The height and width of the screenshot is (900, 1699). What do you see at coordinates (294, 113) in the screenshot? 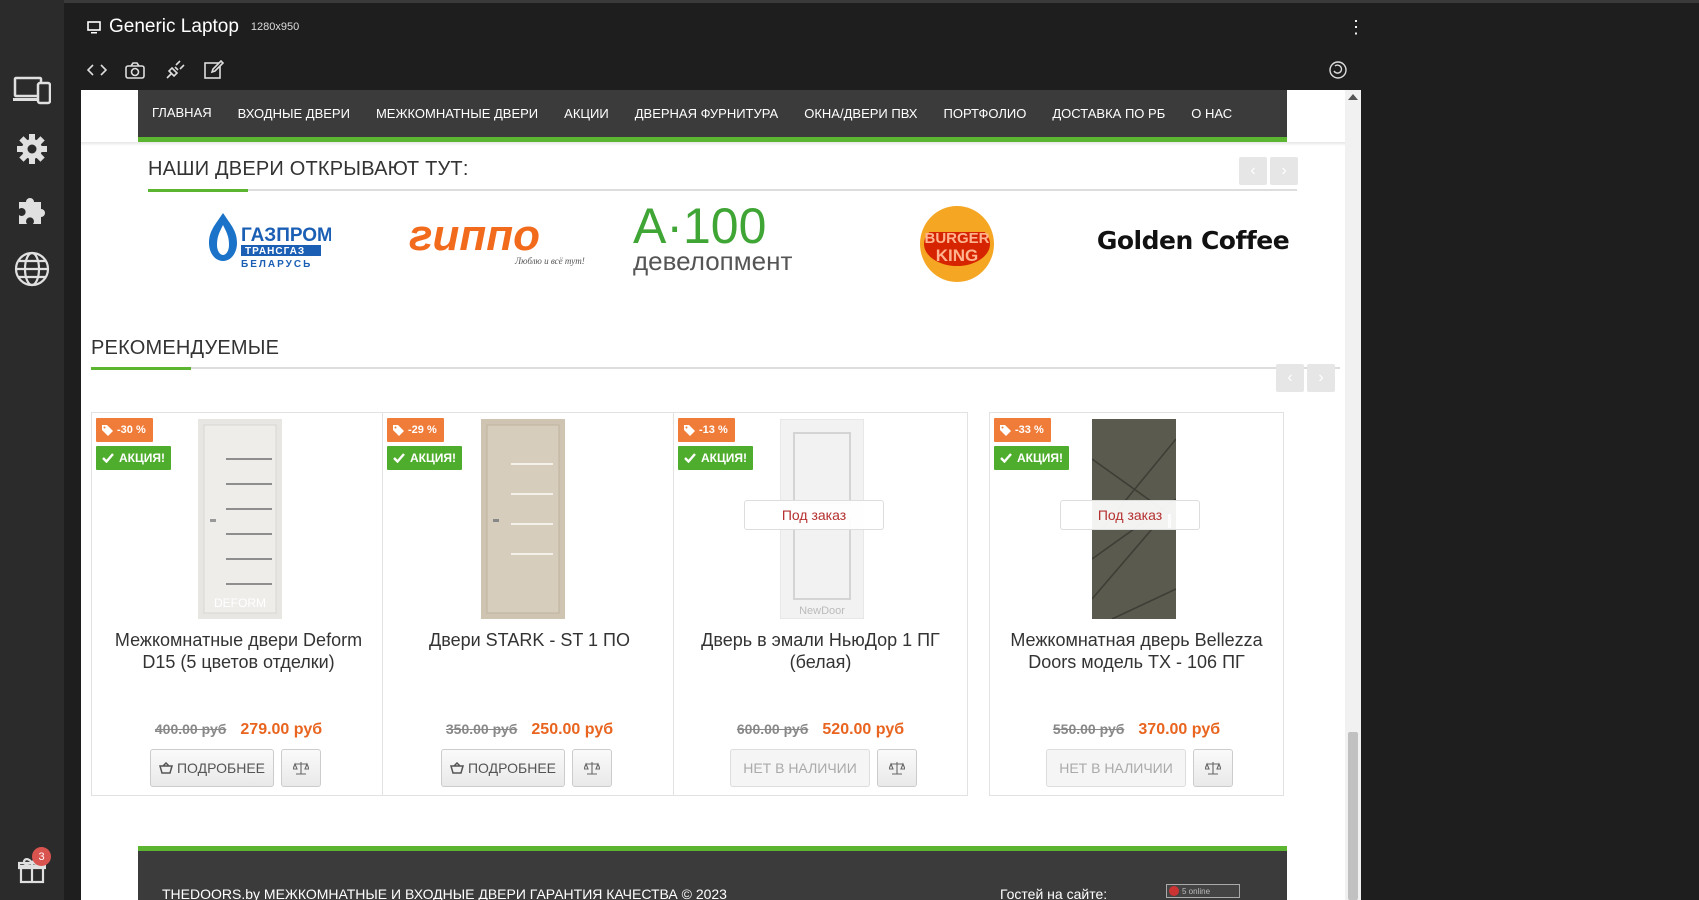
I see `nav-item-entrance-doors: ВХОДНЫЕ ДВЕРИ` at bounding box center [294, 113].